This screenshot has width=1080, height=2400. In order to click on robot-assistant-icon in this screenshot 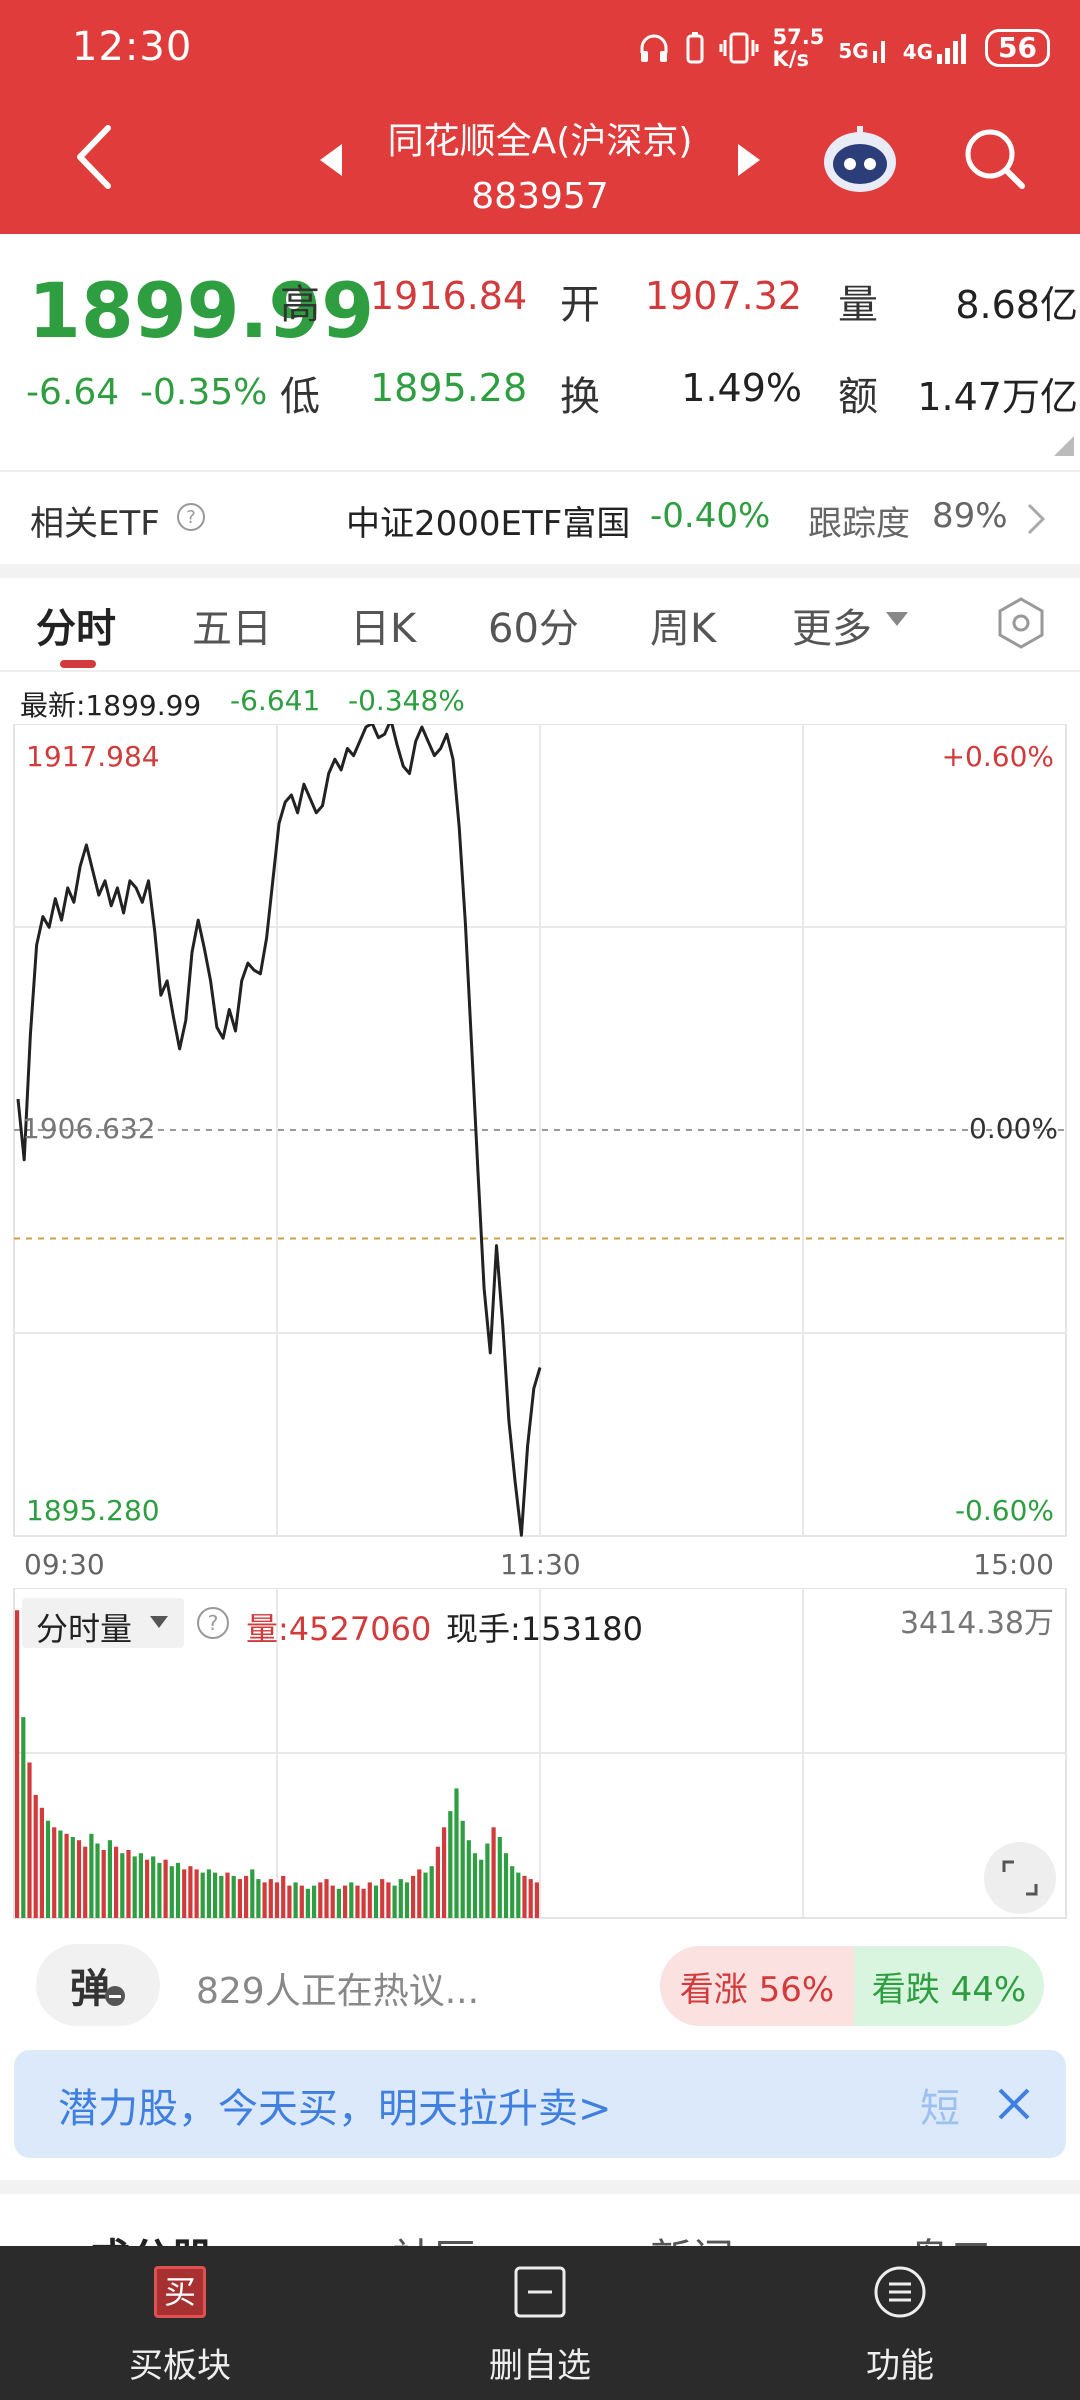, I will do `click(860, 159)`.